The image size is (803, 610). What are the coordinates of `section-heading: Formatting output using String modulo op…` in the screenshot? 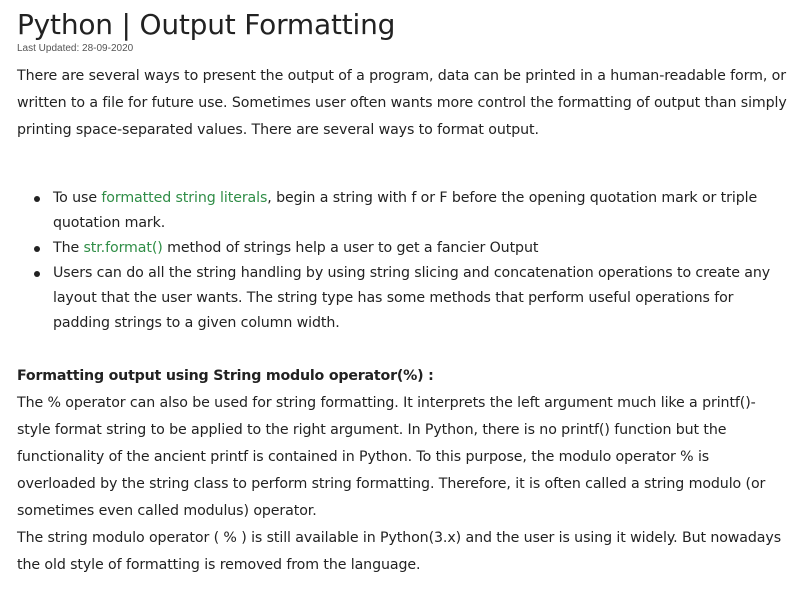 It's located at (225, 376).